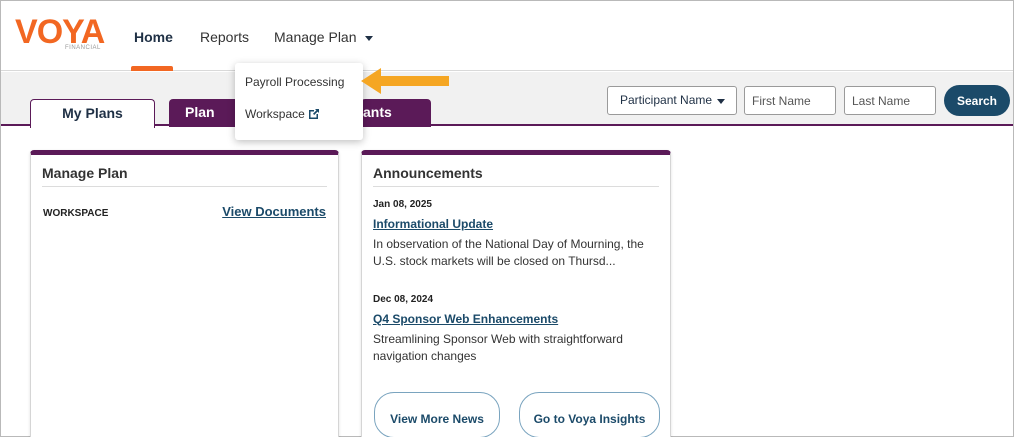 The width and height of the screenshot is (1014, 437). What do you see at coordinates (402, 204) in the screenshot?
I see `announcement-date: Jan 08, 2025` at bounding box center [402, 204].